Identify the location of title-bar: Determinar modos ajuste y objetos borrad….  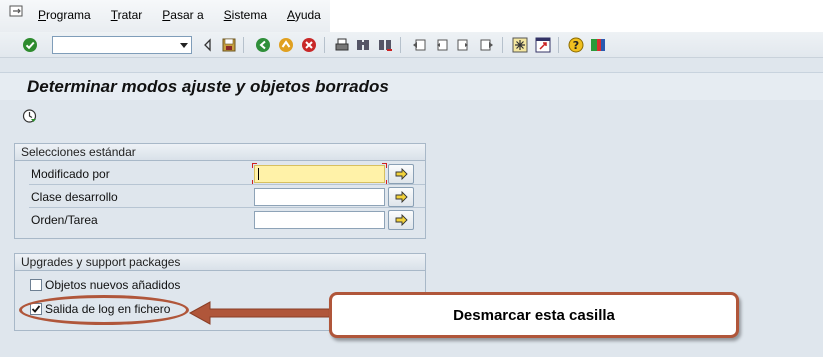
(411, 86).